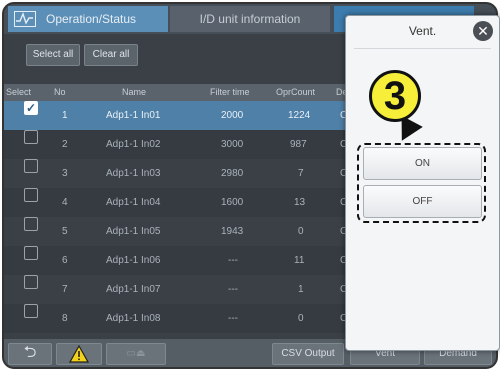 The image size is (500, 371). What do you see at coordinates (60, 92) in the screenshot?
I see `column-header-no: No` at bounding box center [60, 92].